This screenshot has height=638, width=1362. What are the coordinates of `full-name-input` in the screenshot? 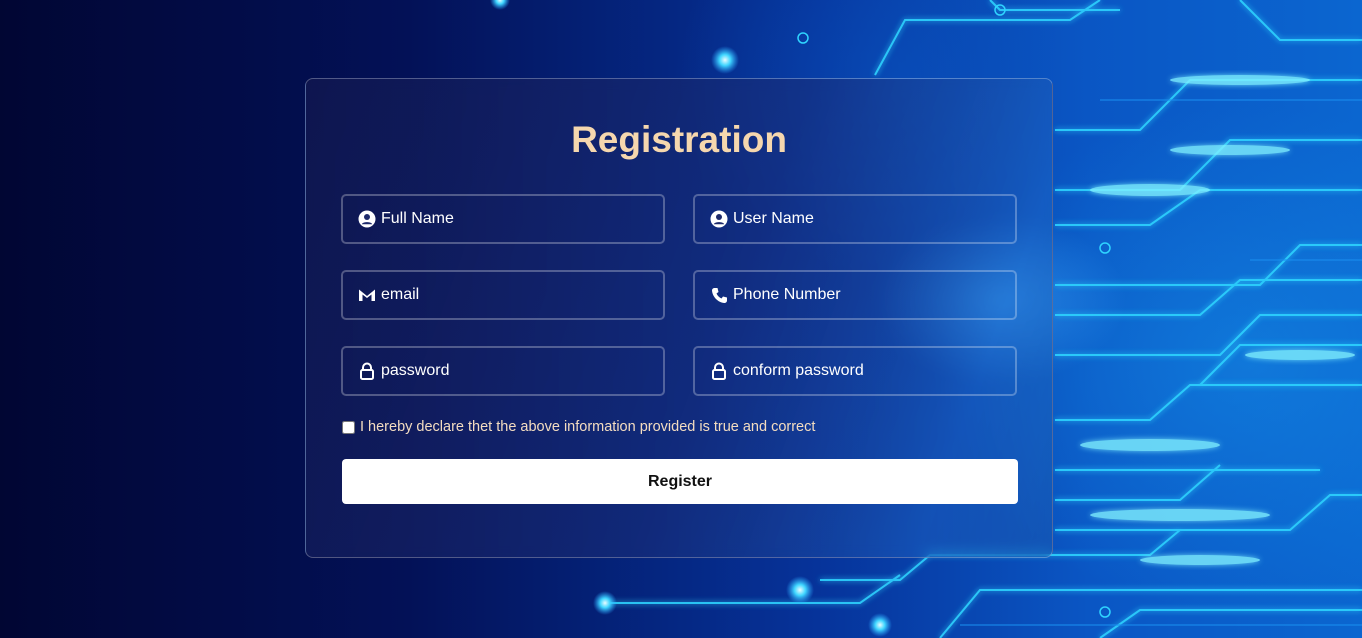 It's located at (516, 219).